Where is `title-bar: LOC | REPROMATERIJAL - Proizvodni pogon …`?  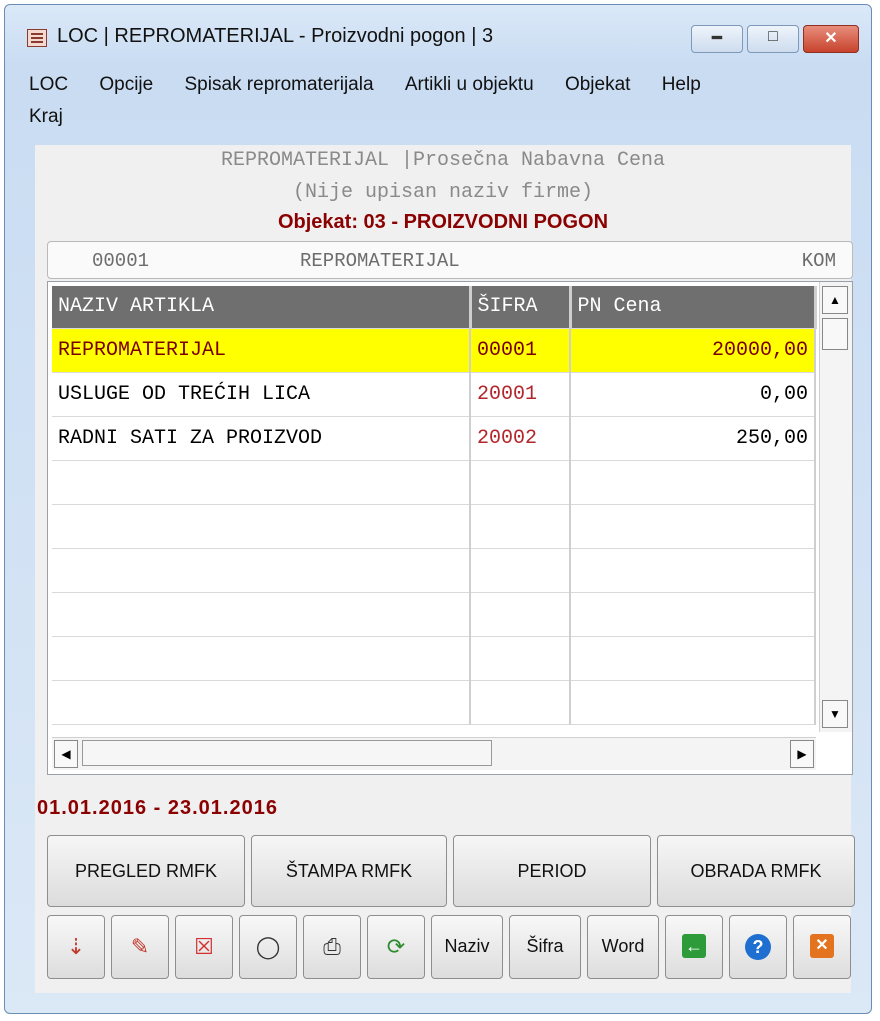
title-bar: LOC | REPROMATERIJAL - Proizvodni pogon … is located at coordinates (438, 37).